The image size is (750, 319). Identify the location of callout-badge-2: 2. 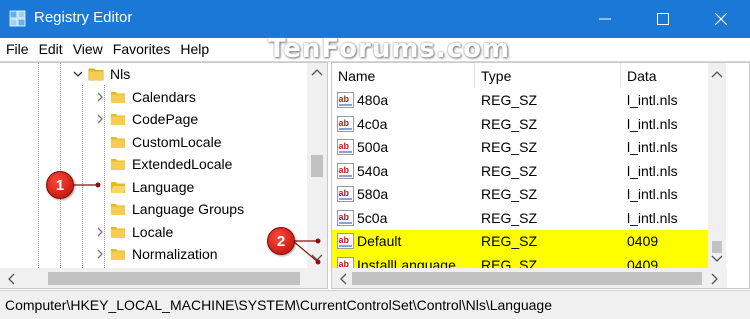
(281, 241).